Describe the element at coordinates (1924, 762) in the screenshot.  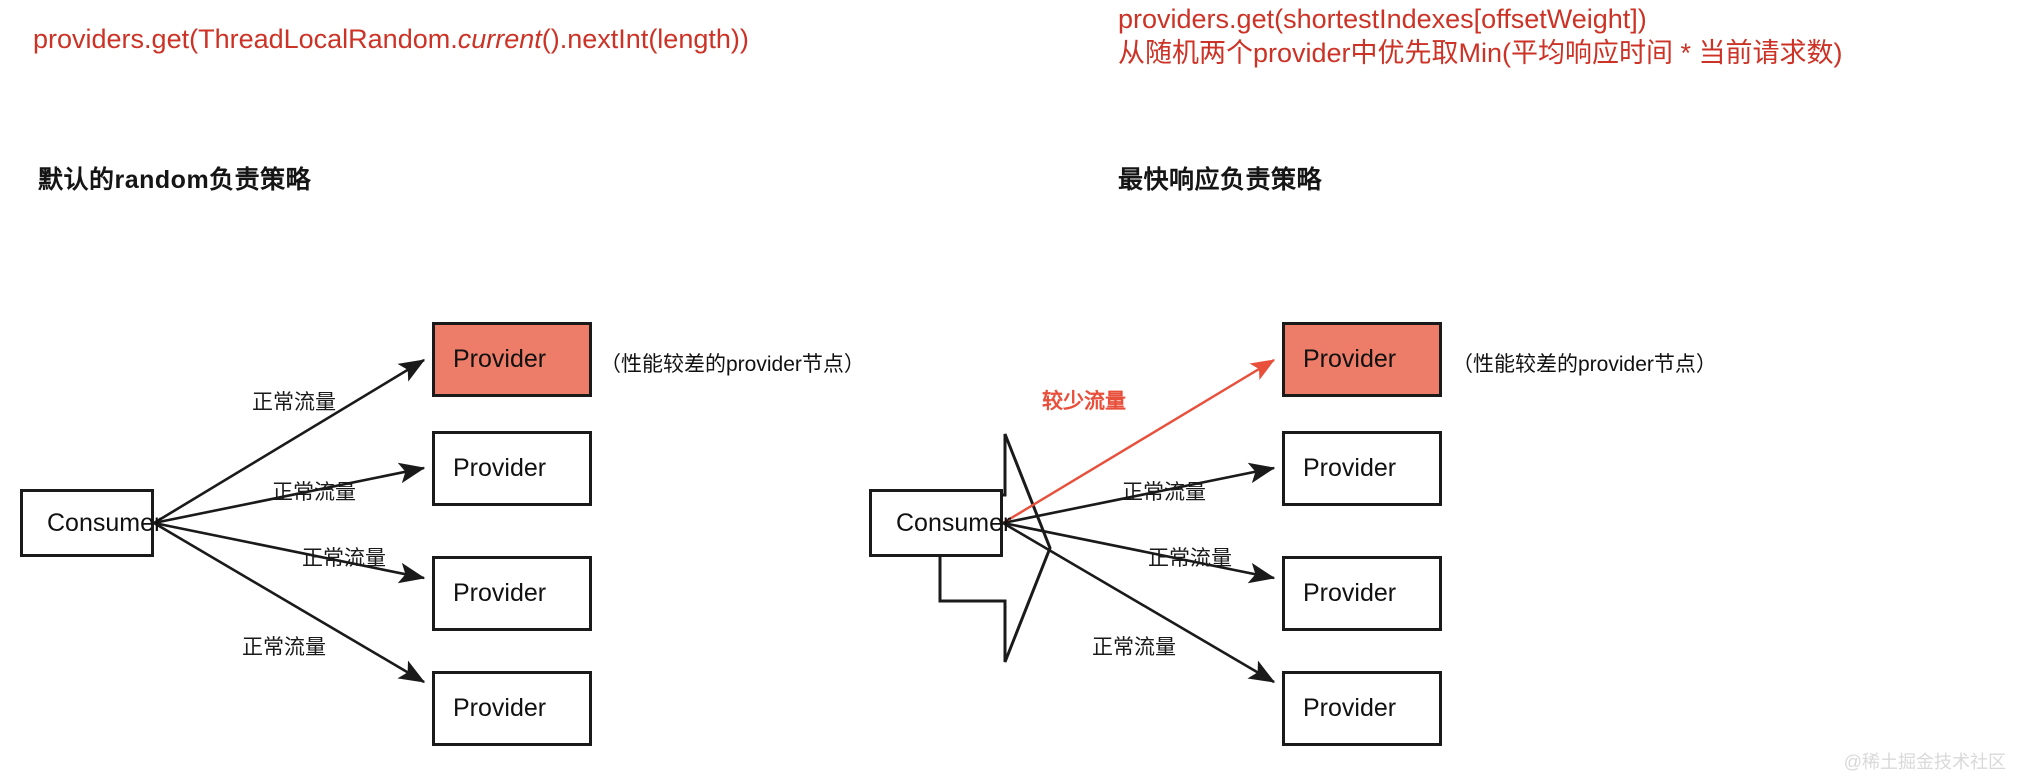
I see `watermark: @稀土掘金技术社区` at that location.